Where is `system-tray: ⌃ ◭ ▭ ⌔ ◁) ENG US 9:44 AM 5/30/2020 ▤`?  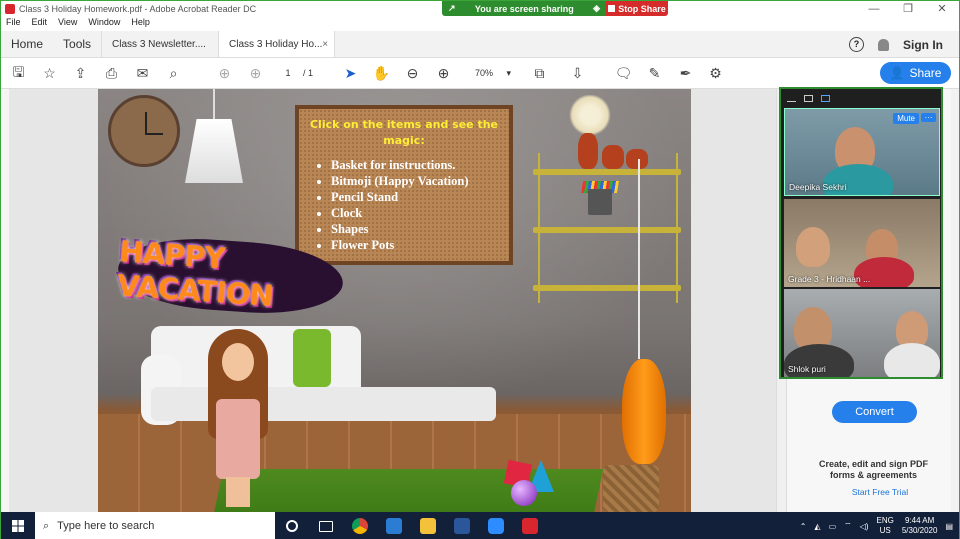 system-tray: ⌃ ◭ ▭ ⌔ ◁) ENG US 9:44 AM 5/30/2020 ▤ is located at coordinates (879, 525).